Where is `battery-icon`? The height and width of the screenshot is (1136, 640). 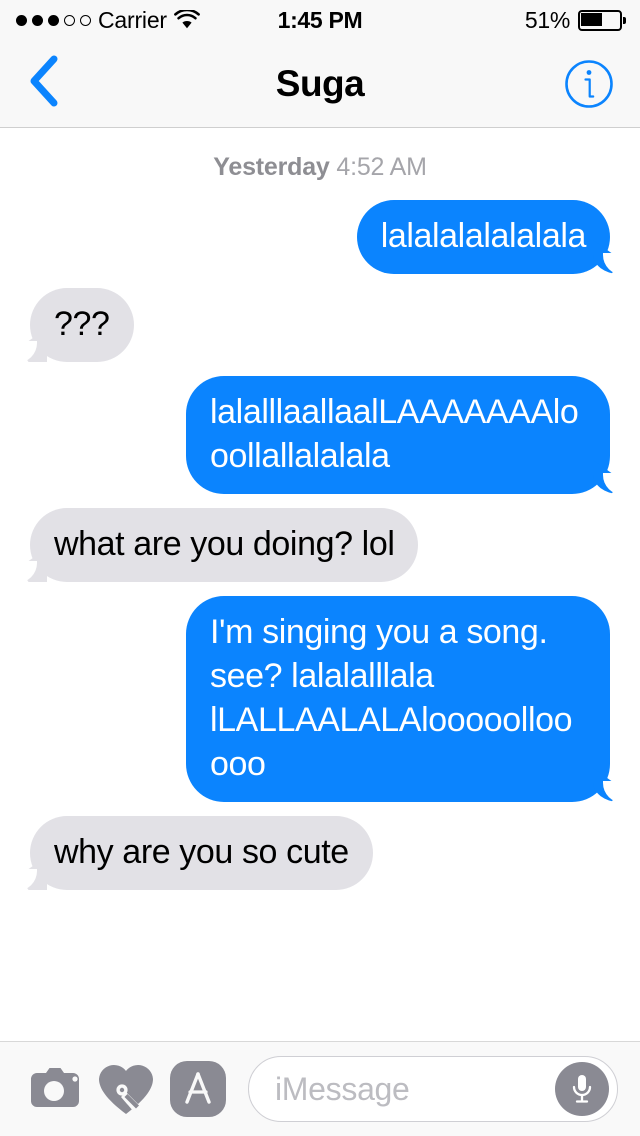 battery-icon is located at coordinates (602, 20).